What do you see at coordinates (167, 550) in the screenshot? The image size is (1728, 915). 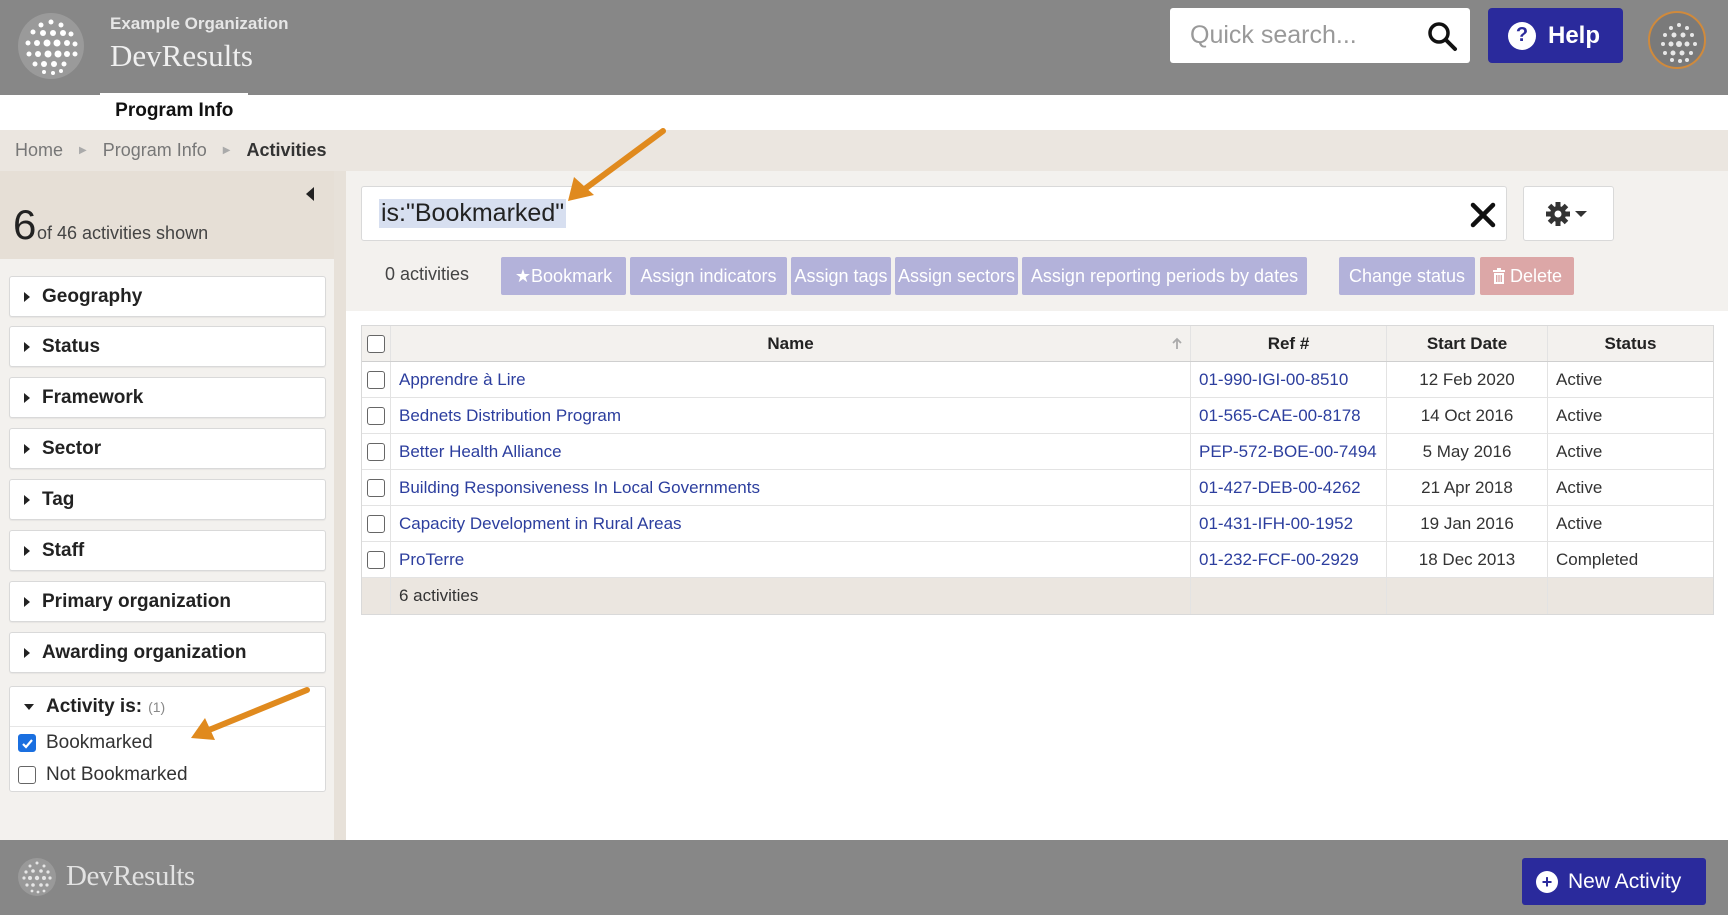 I see `facet-staff: Staff` at bounding box center [167, 550].